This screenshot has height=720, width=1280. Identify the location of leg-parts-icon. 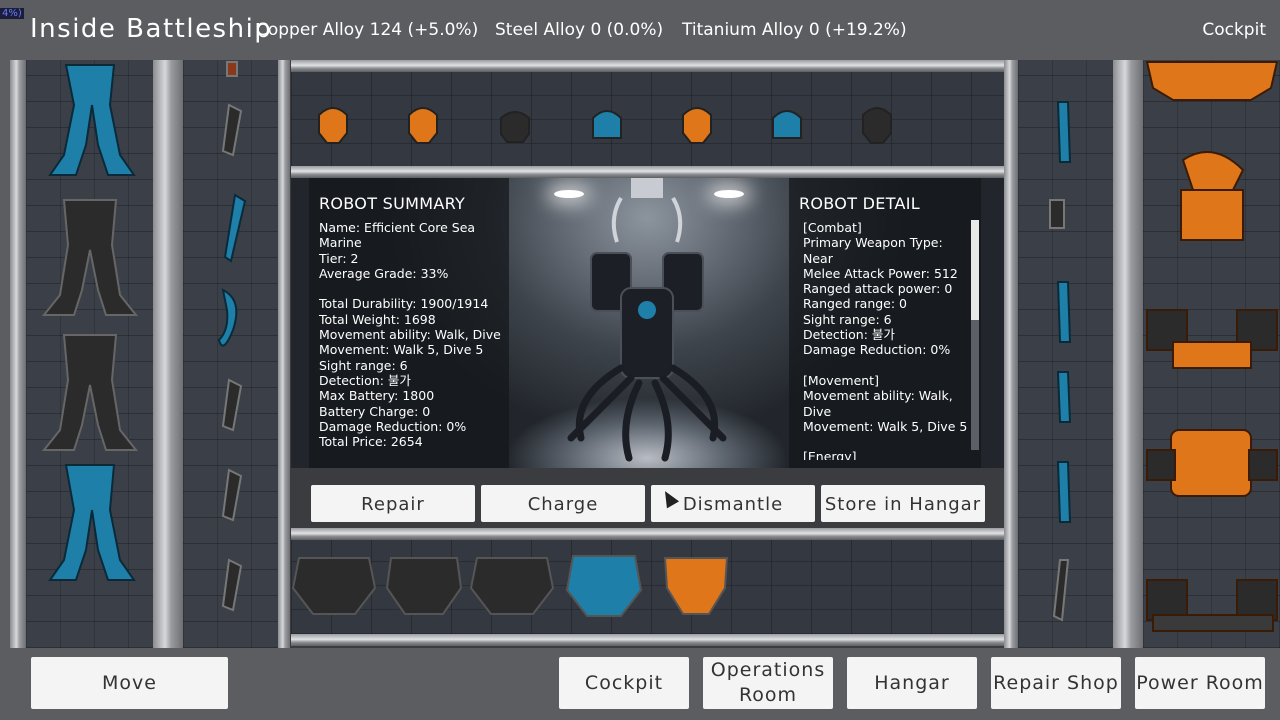
(89, 354).